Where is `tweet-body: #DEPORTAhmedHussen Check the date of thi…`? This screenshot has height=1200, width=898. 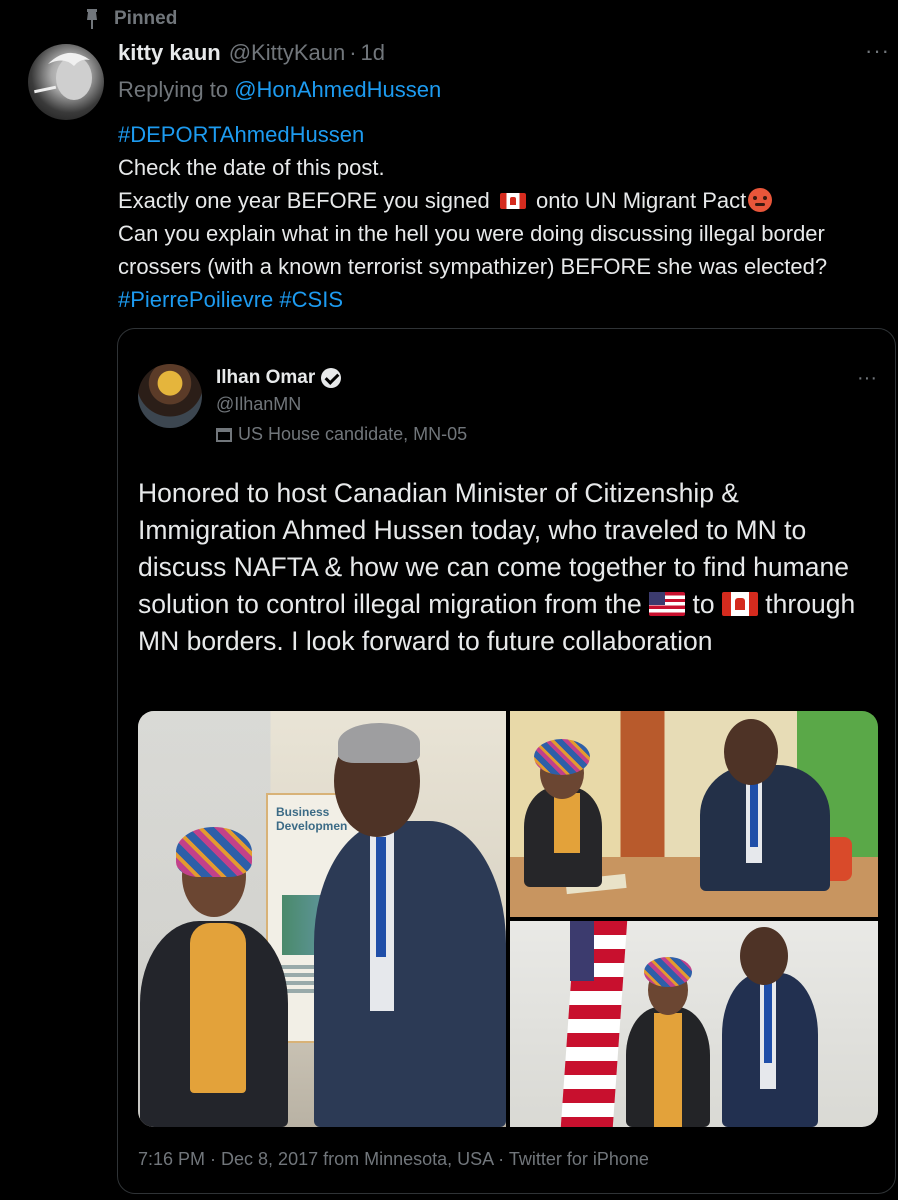
tweet-body: #DEPORTAhmedHussen Check the date of thi… is located at coordinates (503, 217).